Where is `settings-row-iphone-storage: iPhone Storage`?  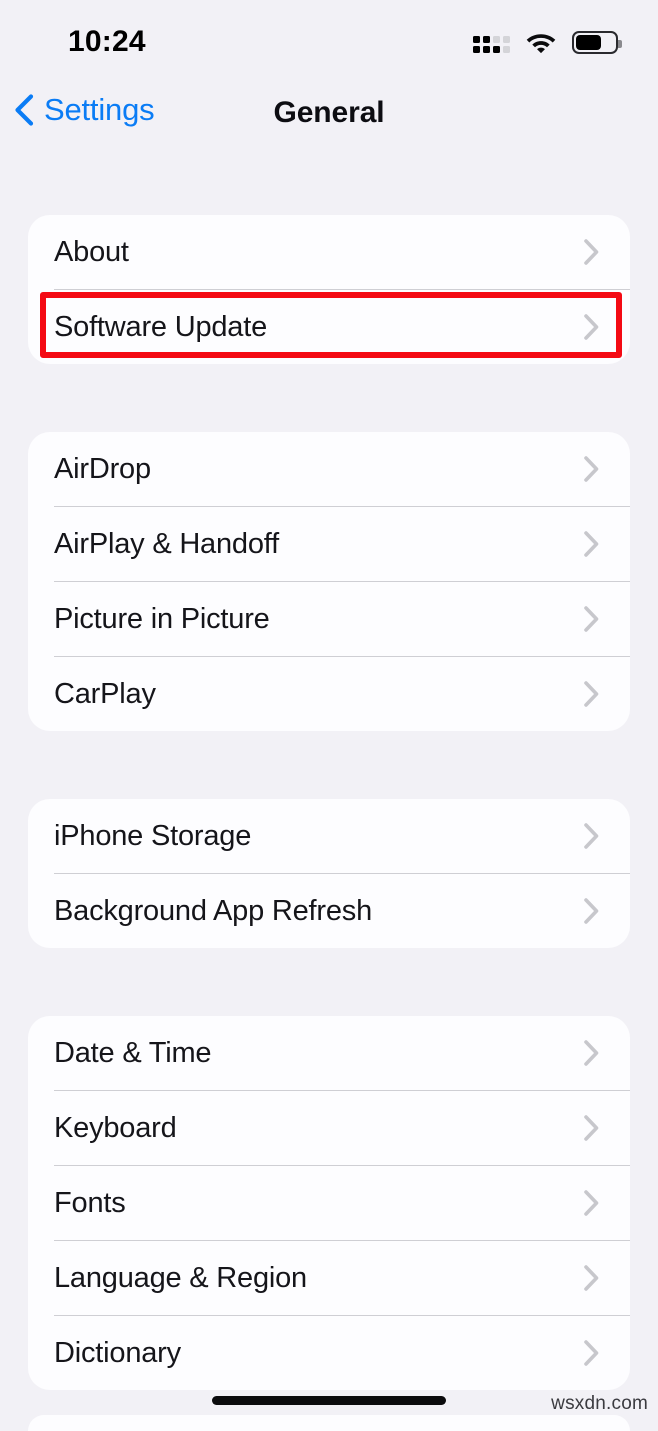
settings-row-iphone-storage: iPhone Storage is located at coordinates (329, 836).